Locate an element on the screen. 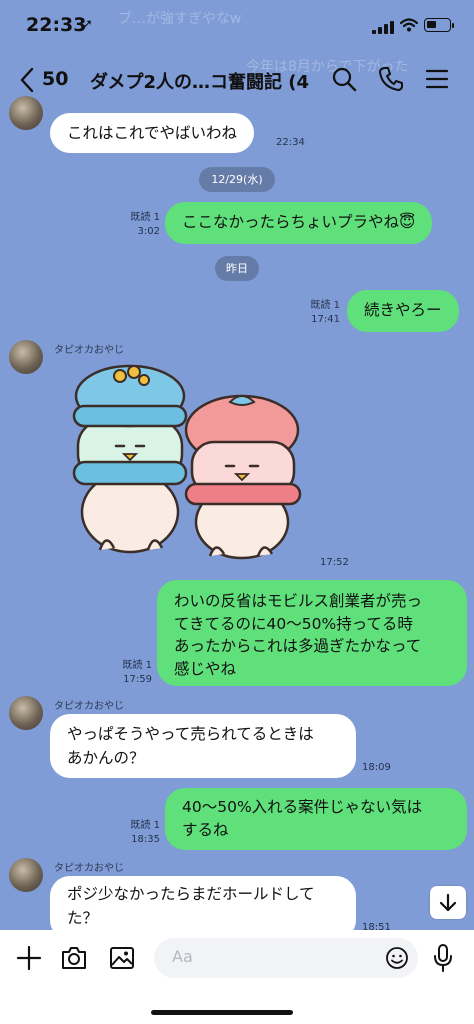 The height and width of the screenshot is (1024, 474). arrow-down-icon is located at coordinates (448, 902).